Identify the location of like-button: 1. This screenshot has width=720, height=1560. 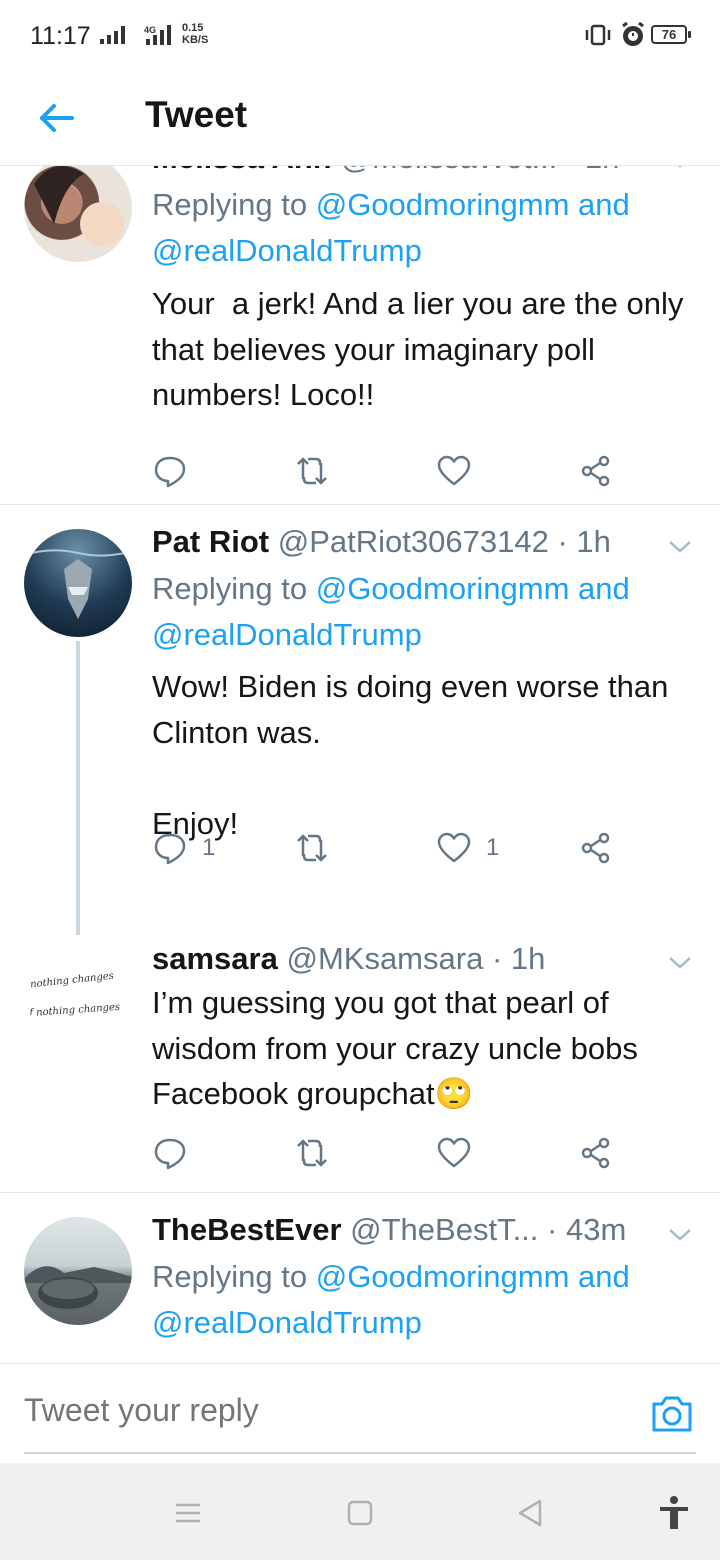
(467, 848).